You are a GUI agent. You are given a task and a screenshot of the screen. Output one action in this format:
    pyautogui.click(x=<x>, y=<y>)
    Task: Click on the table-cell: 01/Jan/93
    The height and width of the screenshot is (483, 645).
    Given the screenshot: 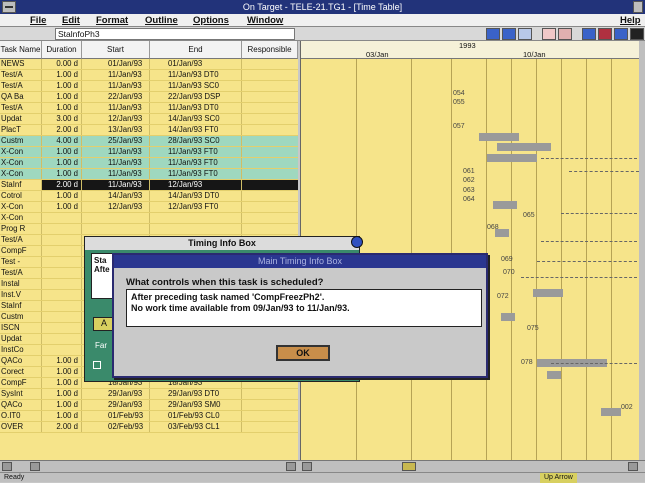 What is the action you would take?
    pyautogui.click(x=116, y=64)
    